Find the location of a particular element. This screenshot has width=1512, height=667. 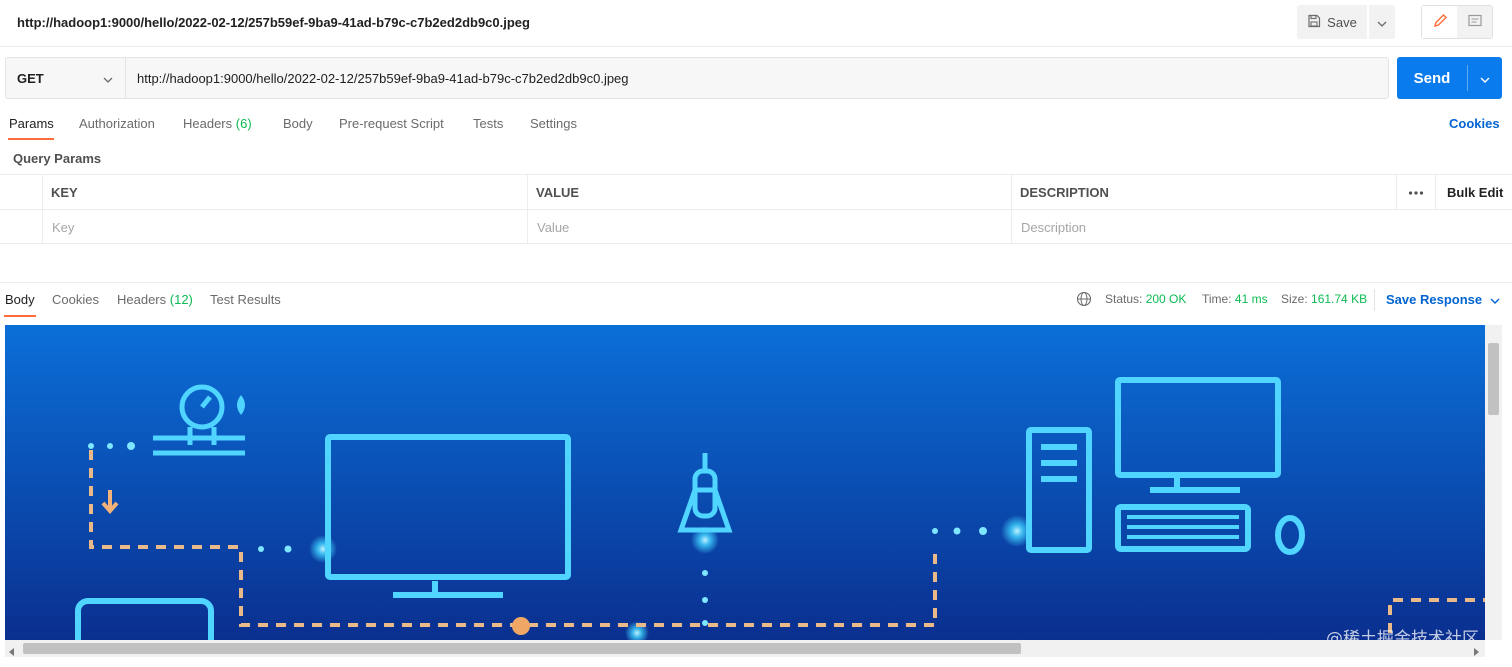

edit-mode-button is located at coordinates (1439, 22).